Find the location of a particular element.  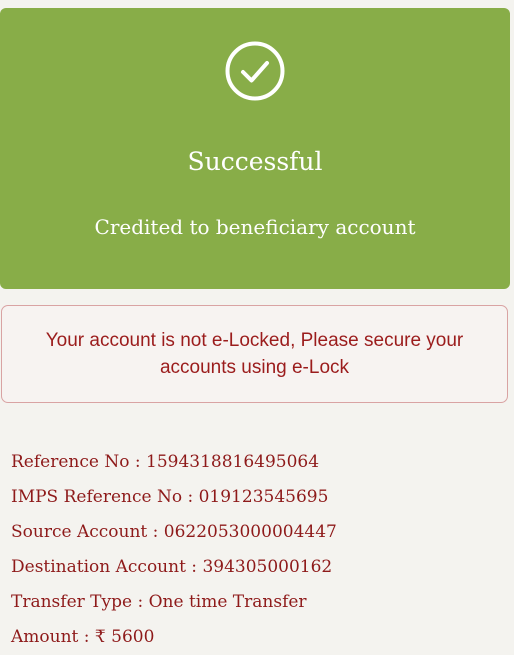

success-title: Successful is located at coordinates (255, 161).